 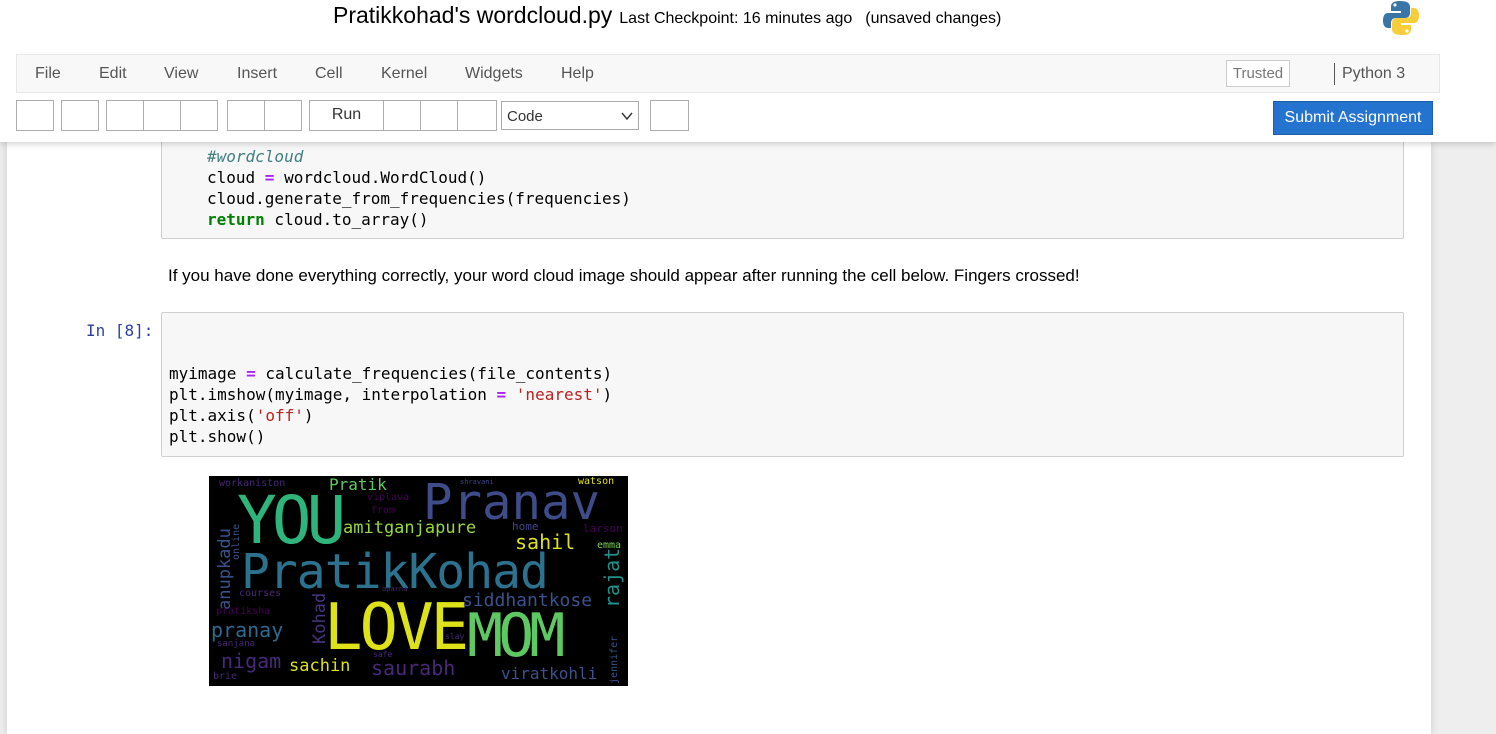 What do you see at coordinates (120, 330) in the screenshot?
I see `input-prompt: In [8]:` at bounding box center [120, 330].